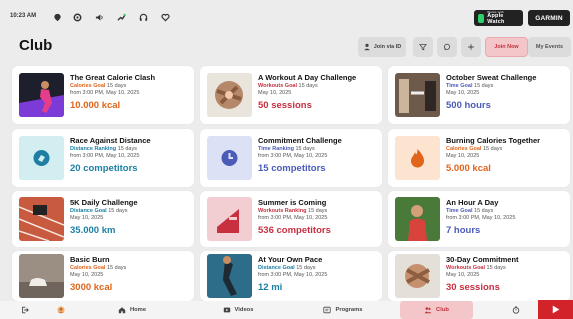 Image resolution: width=573 pixels, height=319 pixels. I want to click on videos-icon, so click(226, 310).